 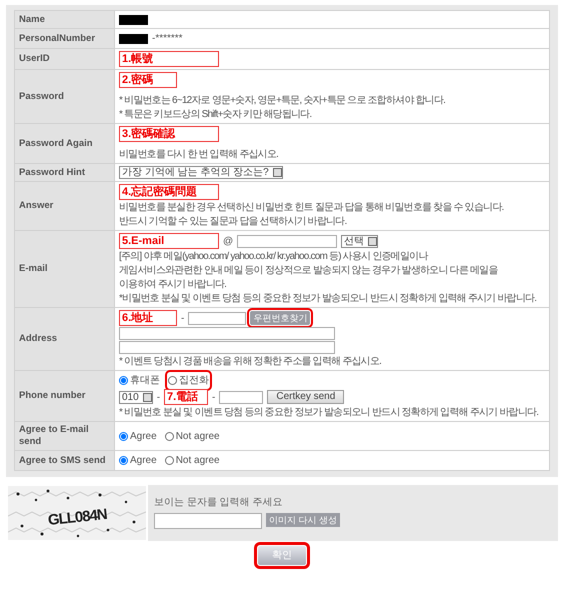 I want to click on input-field: 5.E-mail, so click(x=169, y=241).